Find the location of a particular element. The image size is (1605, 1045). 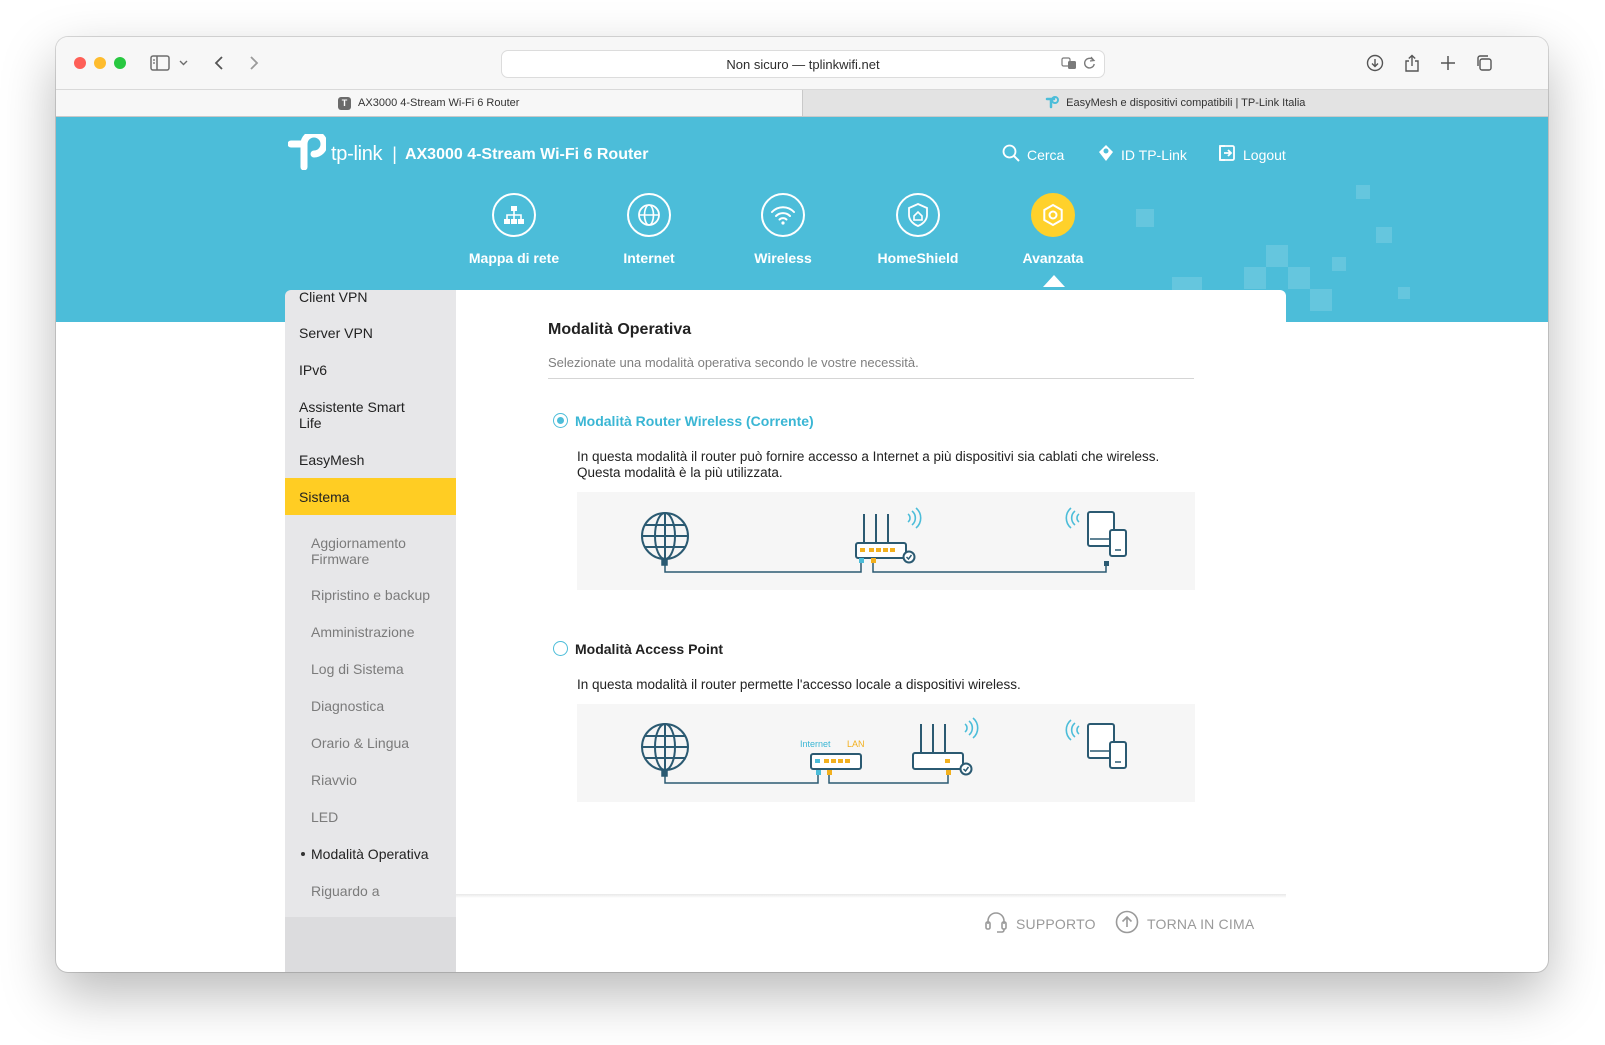

sidebar-subitem-system-log: Log di Sistema is located at coordinates (370, 669).